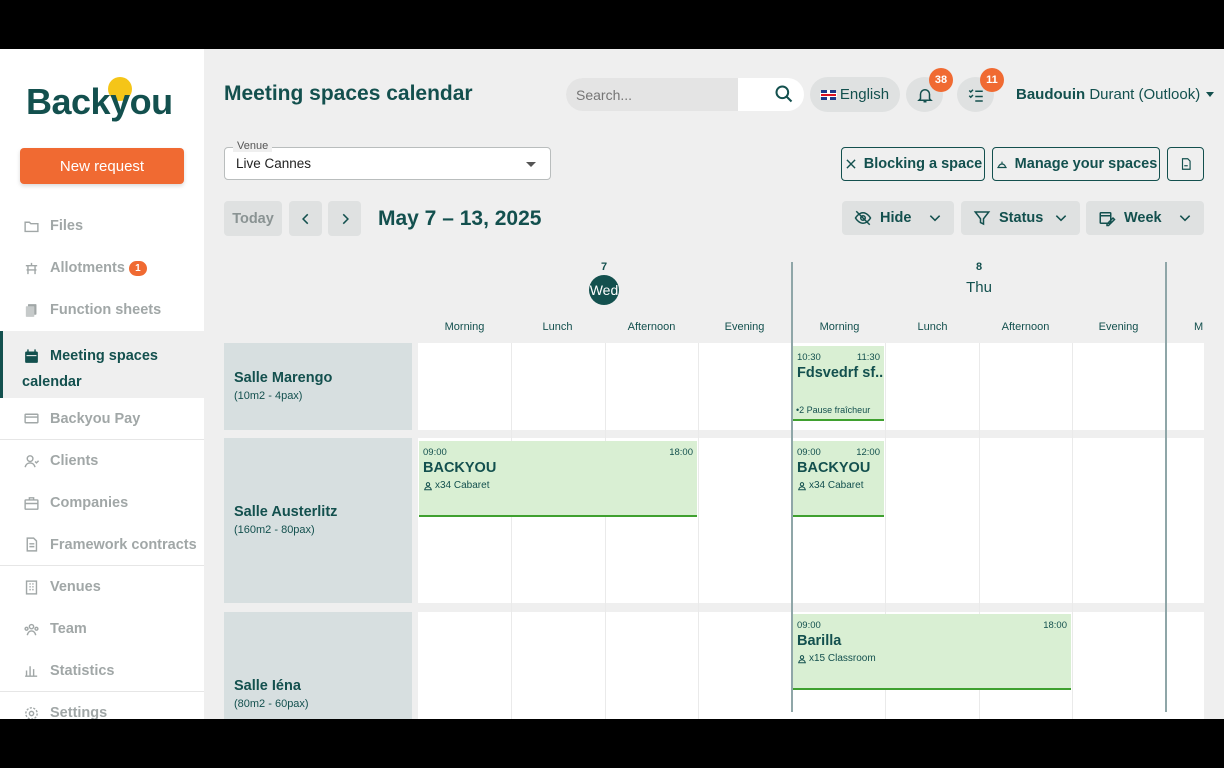  Describe the element at coordinates (31, 545) in the screenshot. I see `document-icon` at that location.